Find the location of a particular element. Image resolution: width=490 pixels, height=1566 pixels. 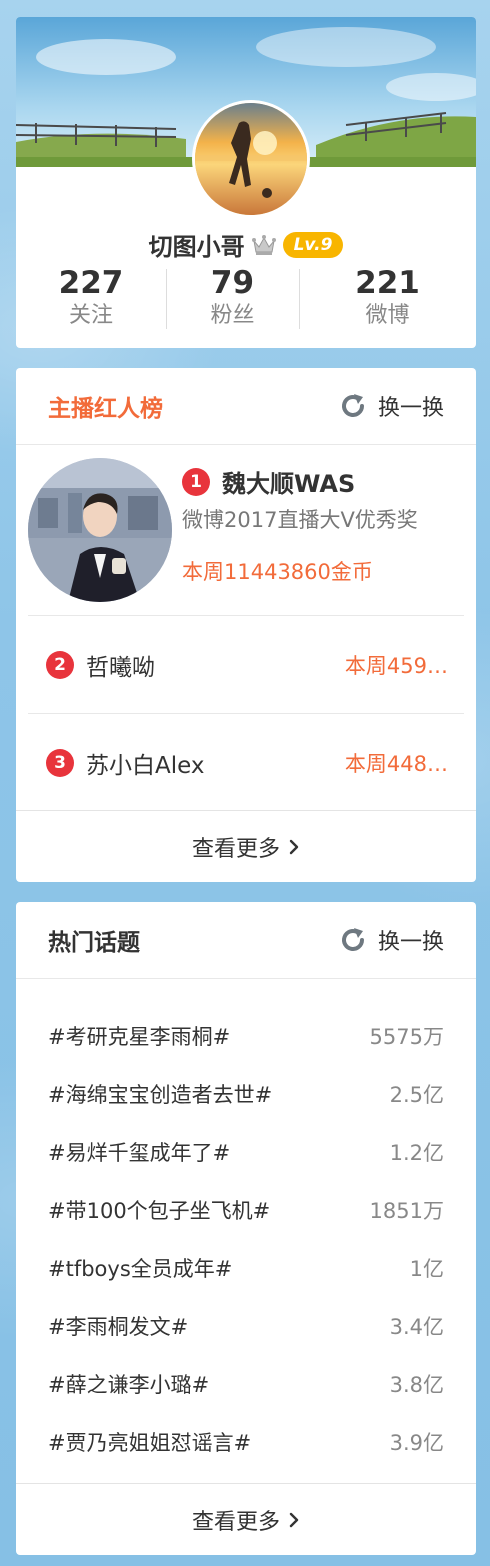

stat-following-label: 关注 is located at coordinates (90, 315).